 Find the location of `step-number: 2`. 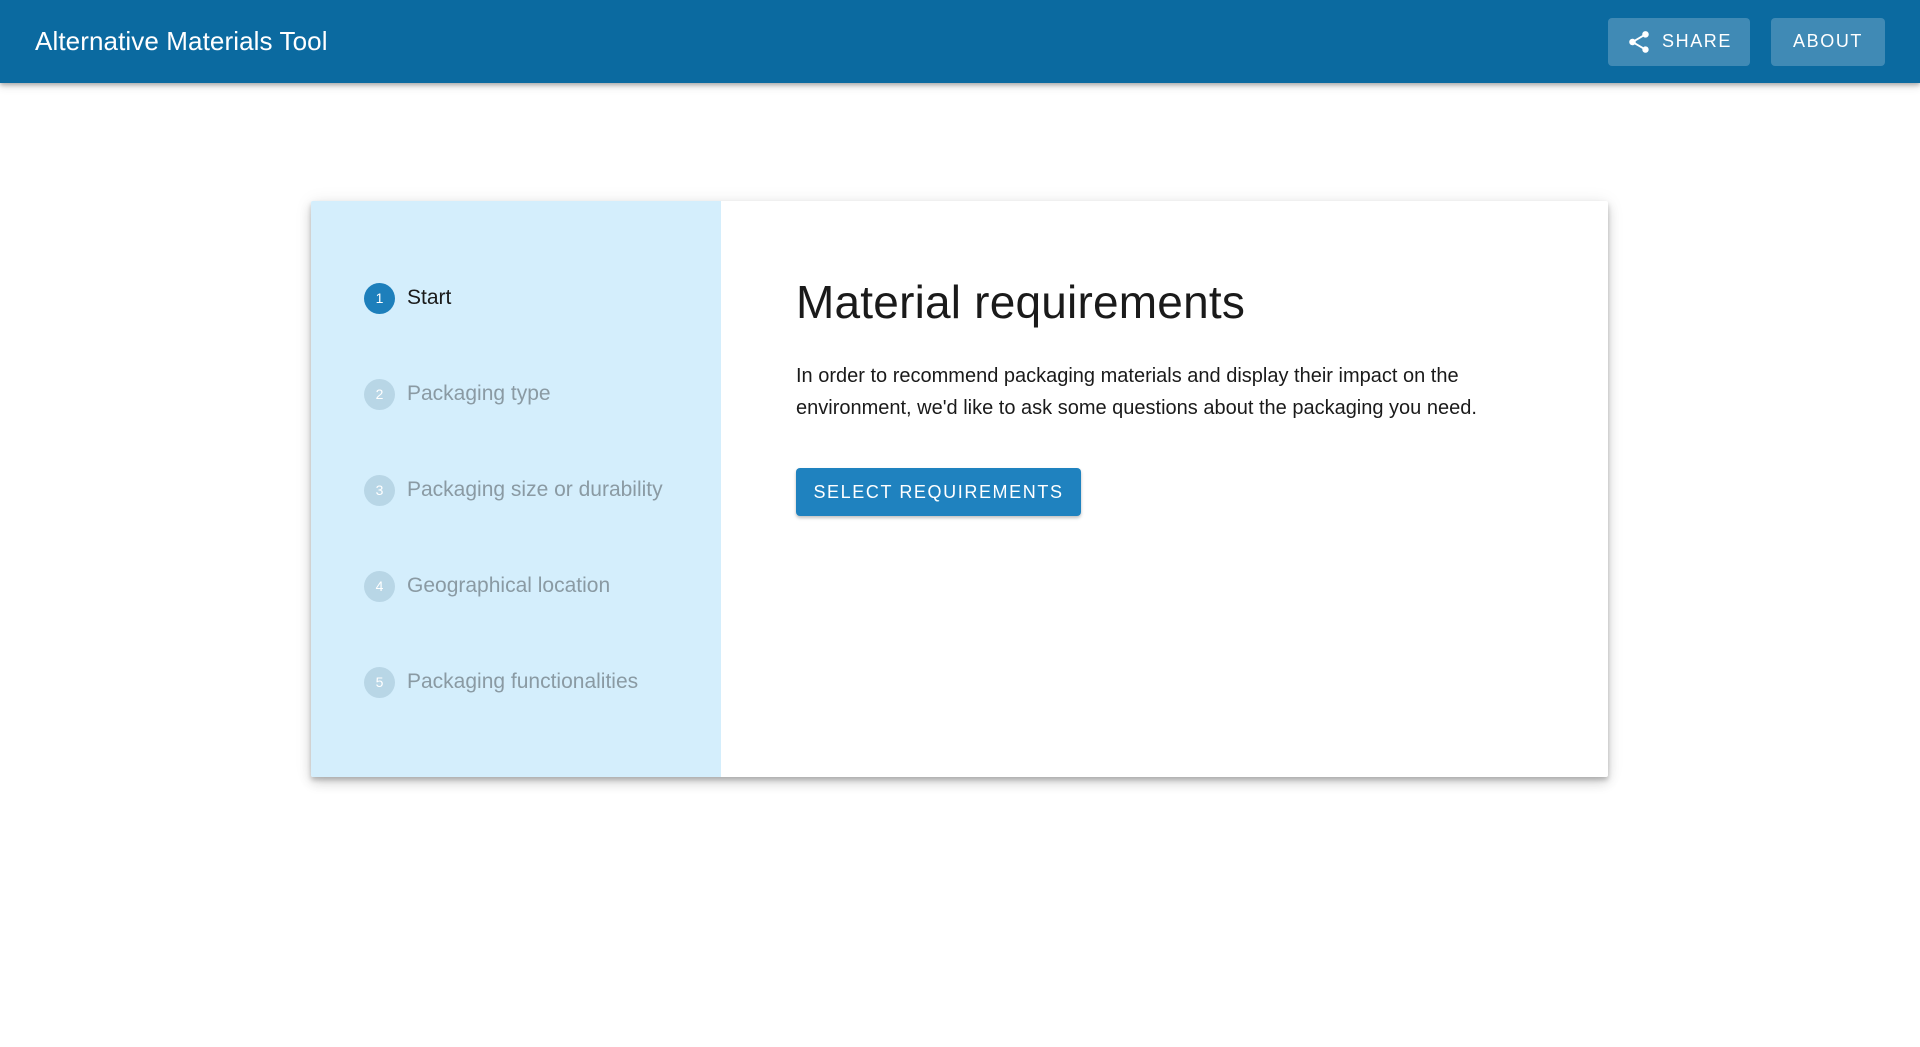

step-number: 2 is located at coordinates (379, 394).